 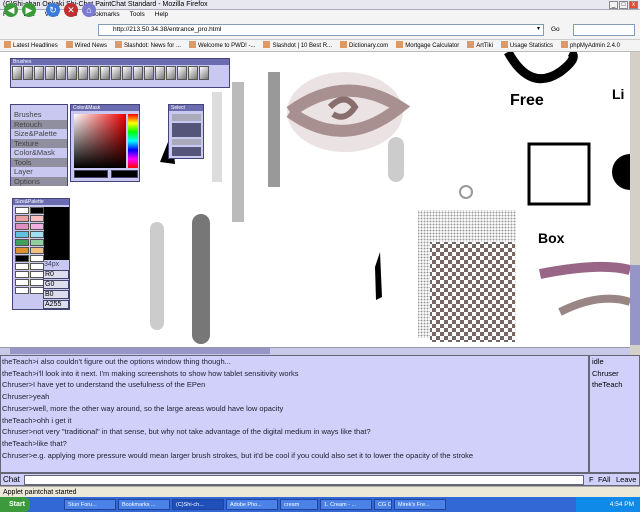 I want to click on alpha-value: A255, so click(x=56, y=304).